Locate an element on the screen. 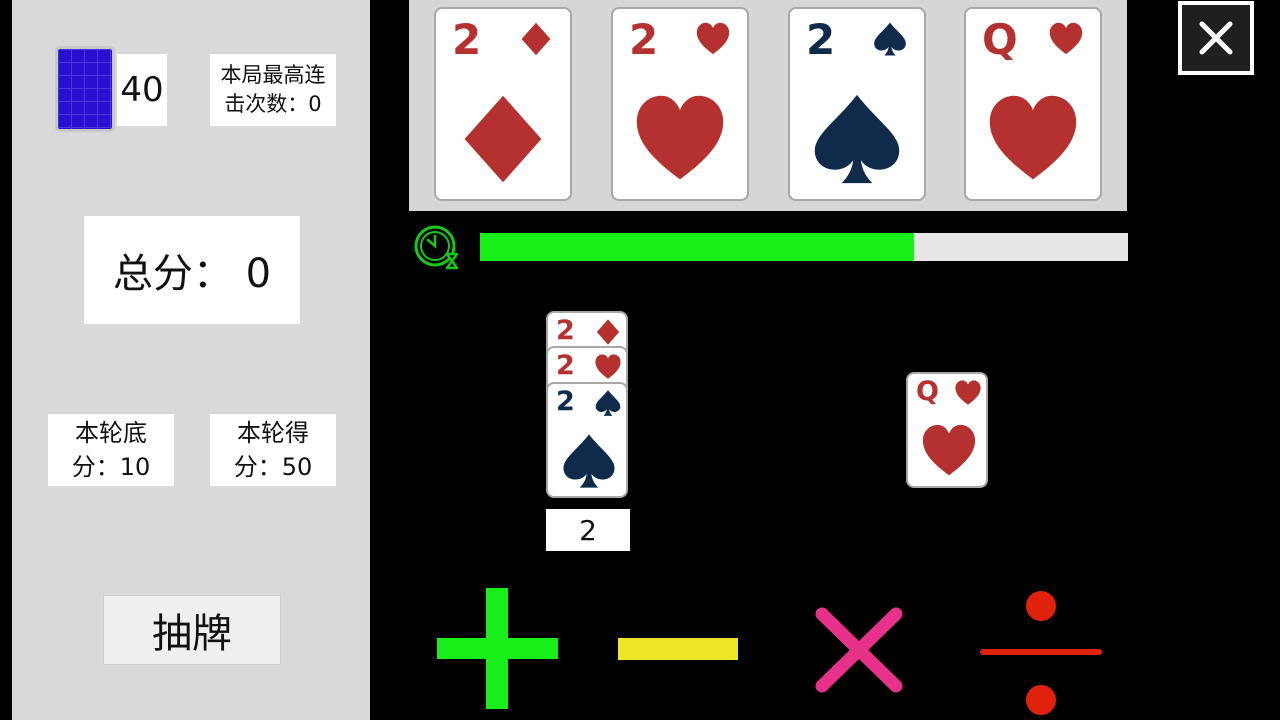 The image size is (1280, 720). plus-operator-button is located at coordinates (497, 648).